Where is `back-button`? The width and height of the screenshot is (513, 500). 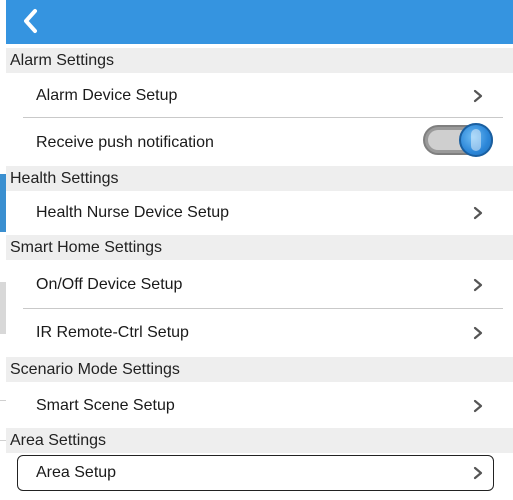
back-button is located at coordinates (30, 21).